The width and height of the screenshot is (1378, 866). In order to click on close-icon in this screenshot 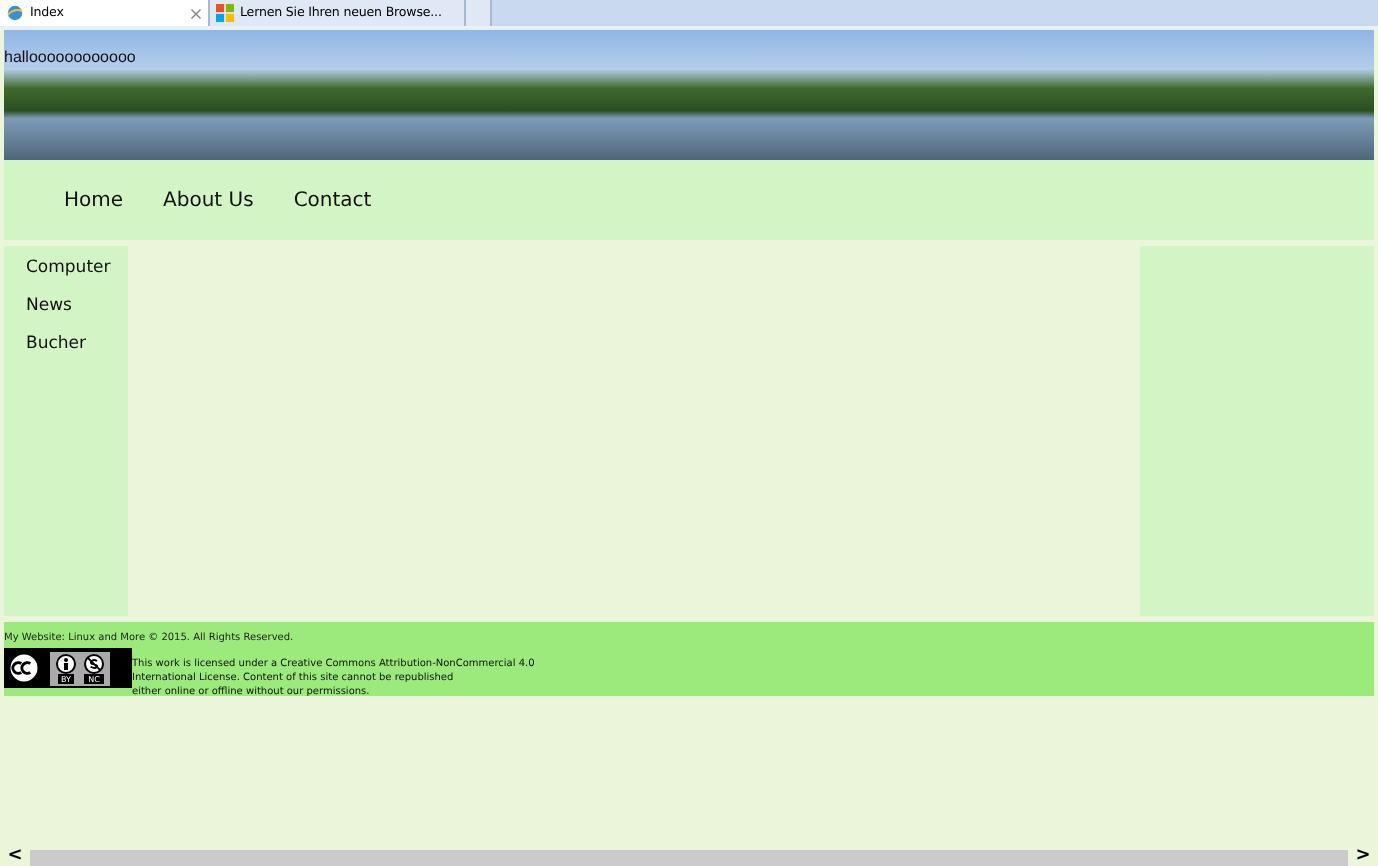, I will do `click(196, 13)`.